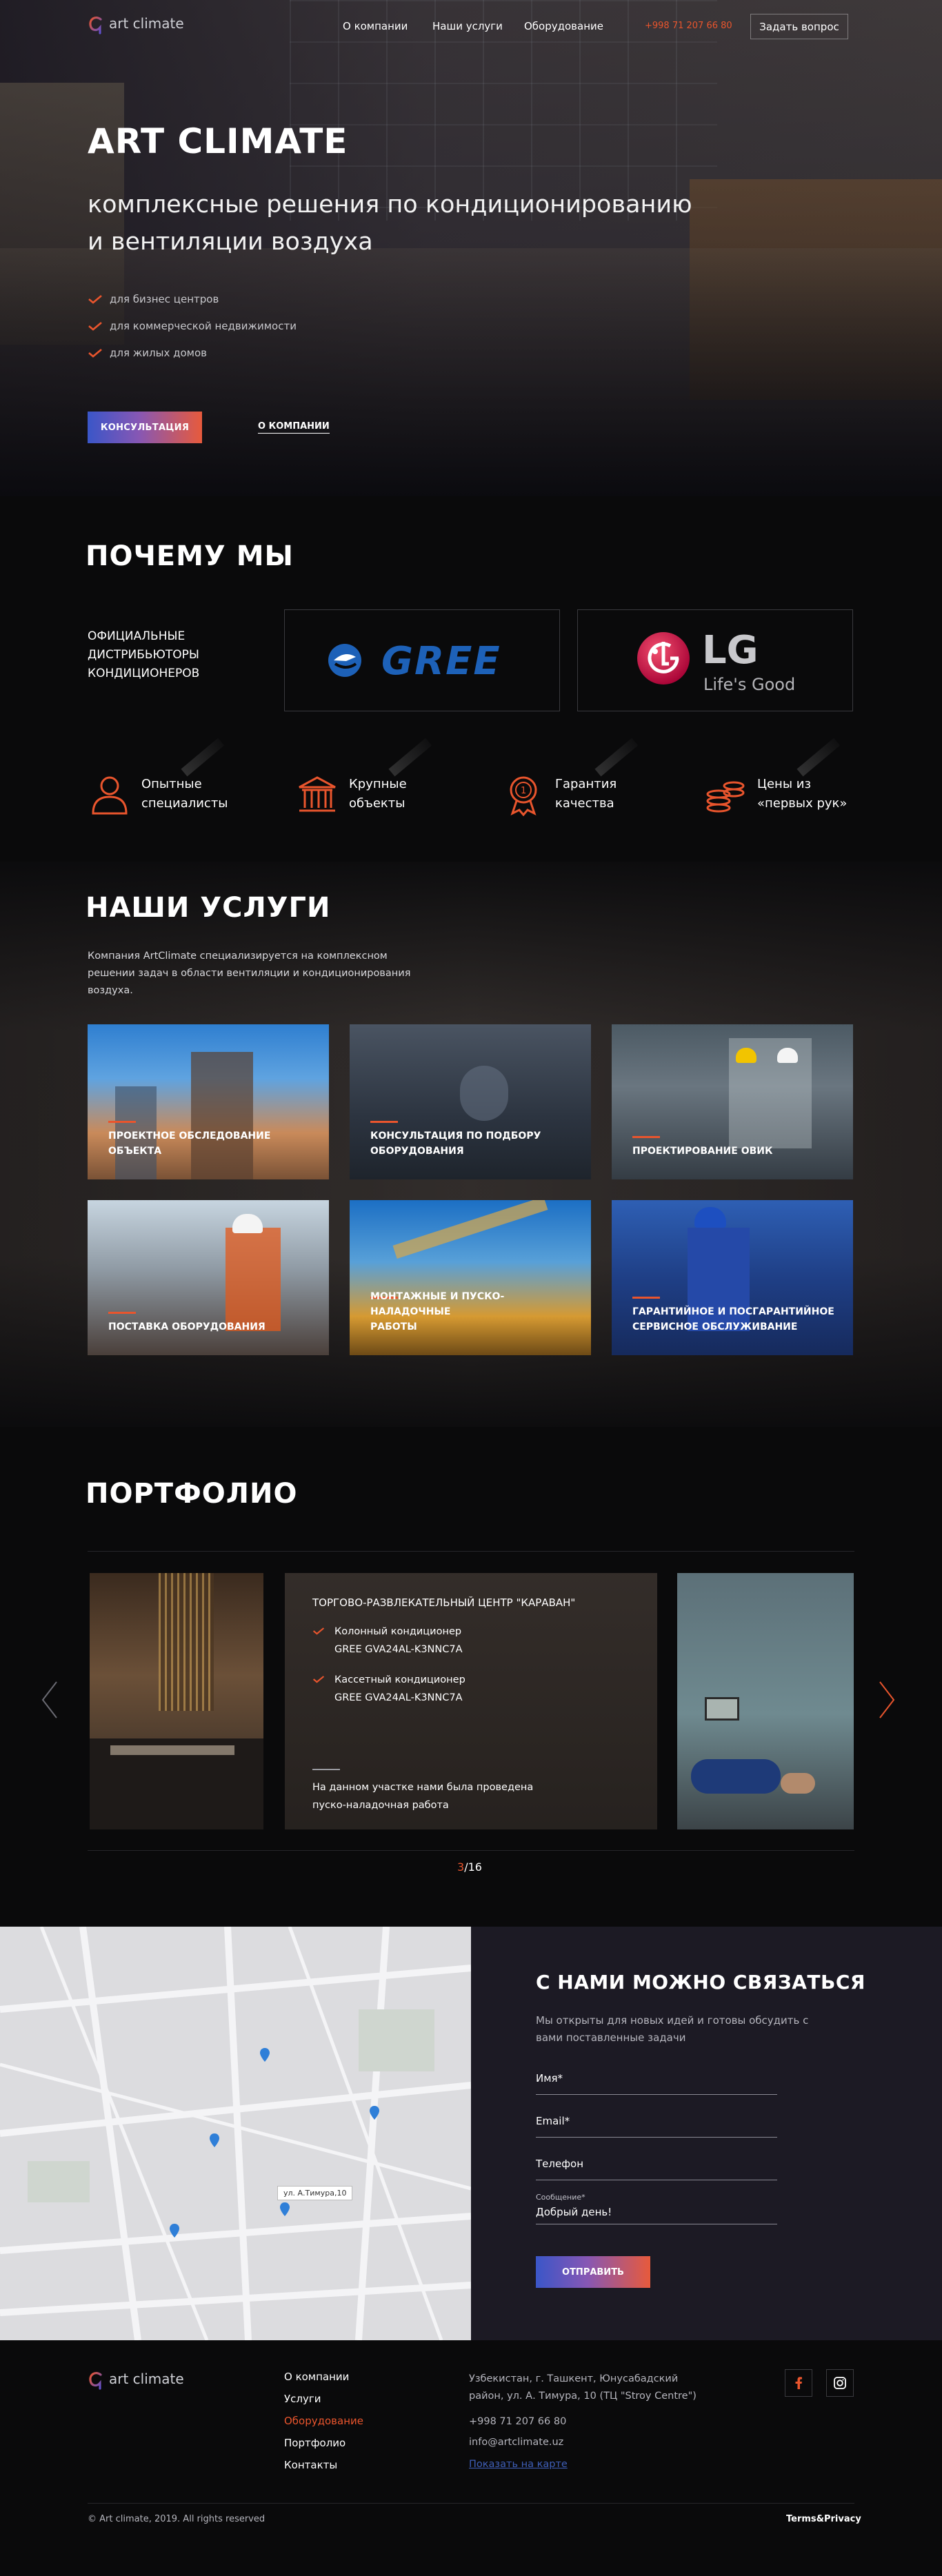 The width and height of the screenshot is (942, 2576). I want to click on nav-services: Наши услуги, so click(467, 26).